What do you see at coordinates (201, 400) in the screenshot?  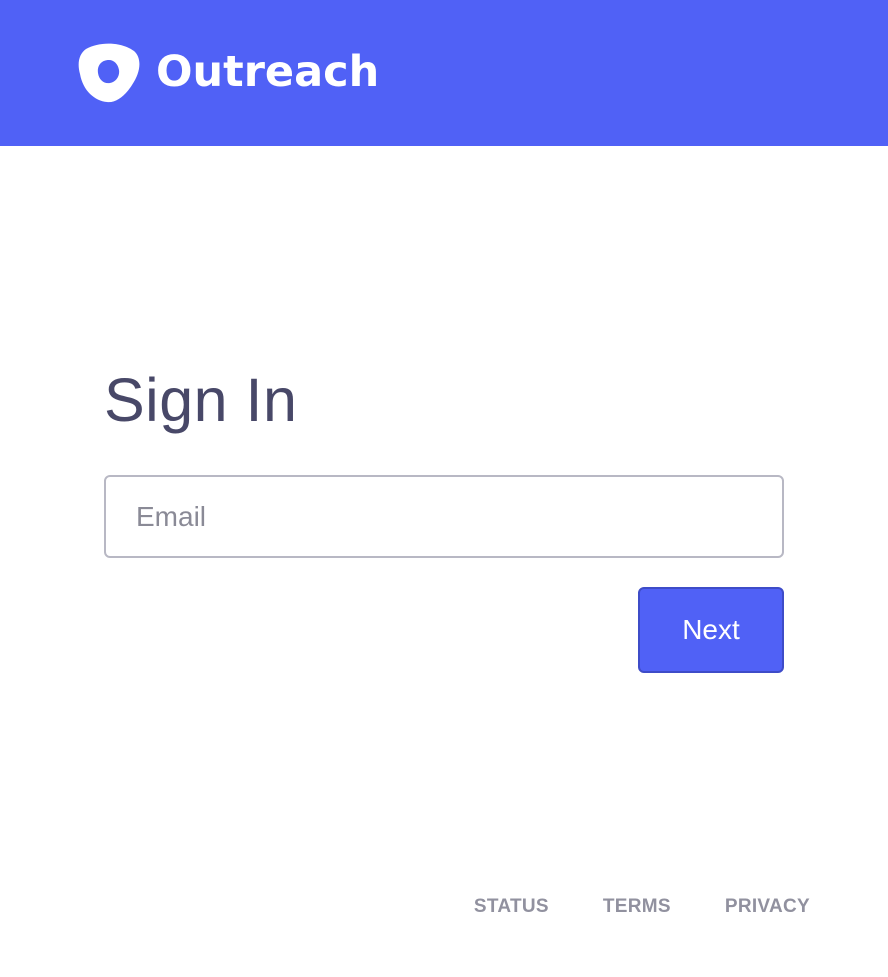 I see `page-title: Sign In` at bounding box center [201, 400].